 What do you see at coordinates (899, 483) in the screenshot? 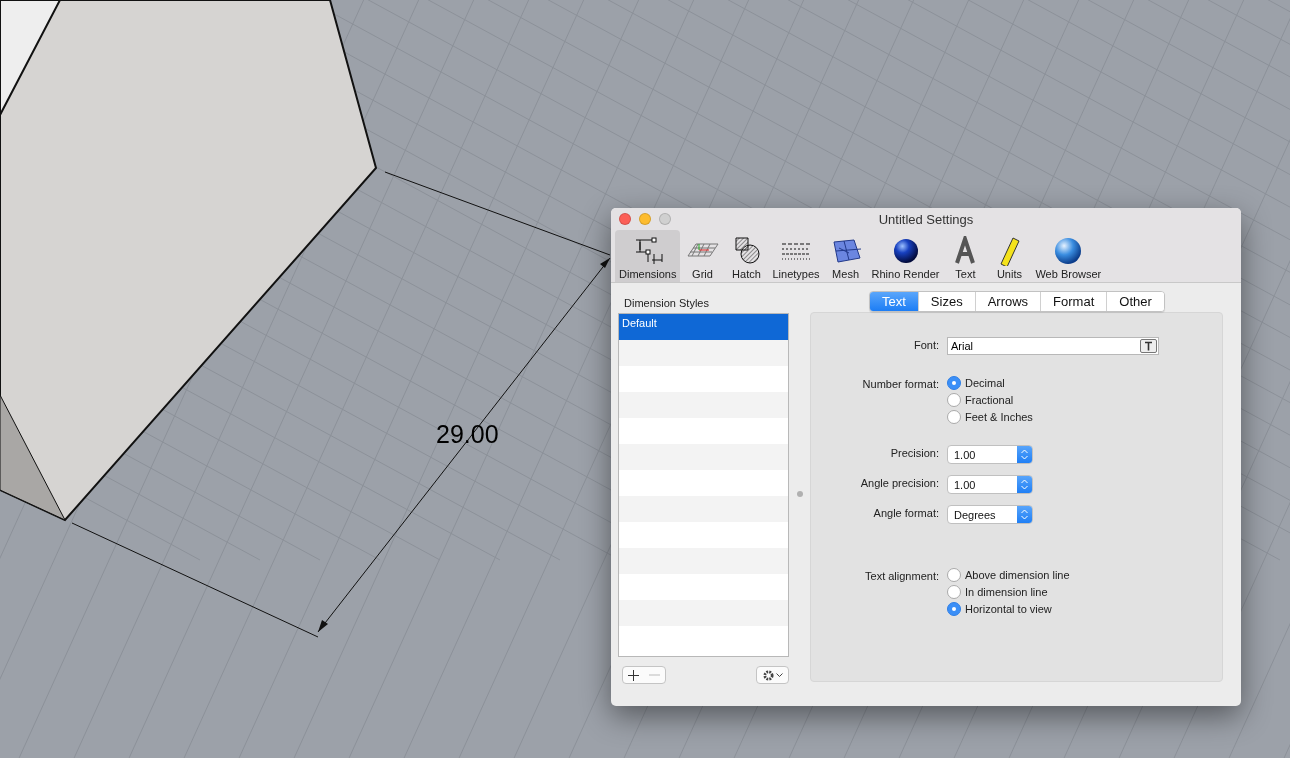
I see `field-label: Angle precision:` at bounding box center [899, 483].